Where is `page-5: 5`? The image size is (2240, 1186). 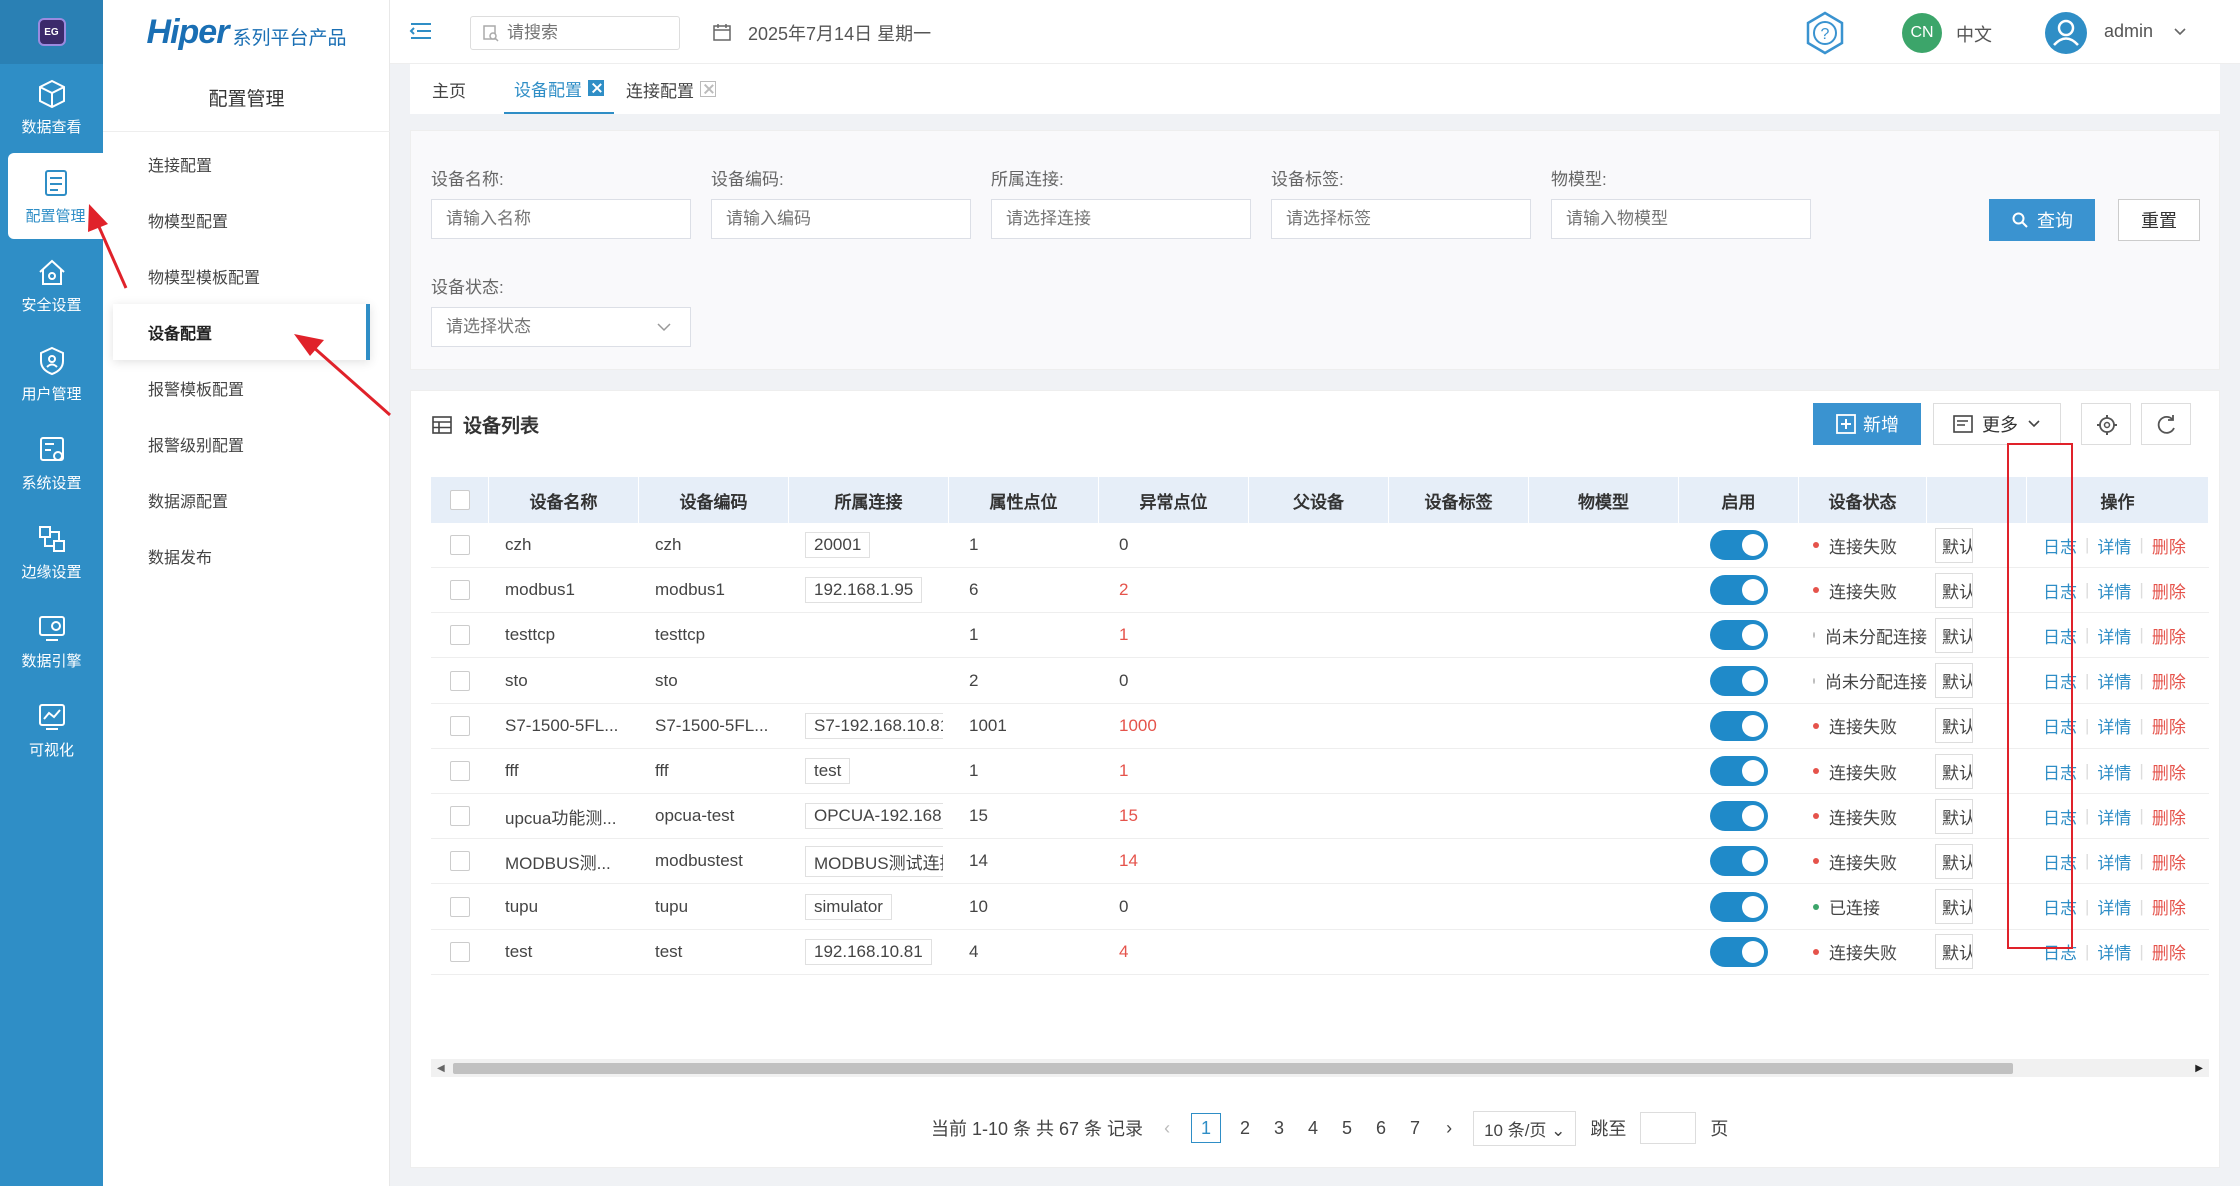
page-5: 5 is located at coordinates (1347, 1128).